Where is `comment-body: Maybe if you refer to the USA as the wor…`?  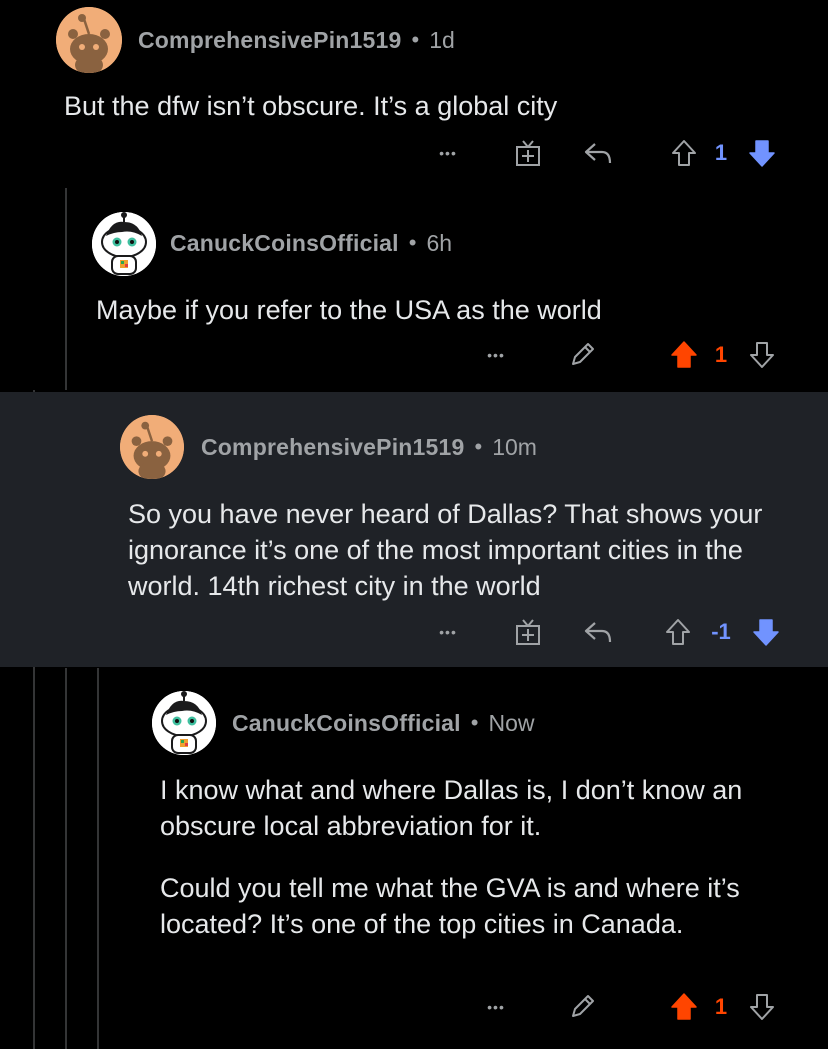 comment-body: Maybe if you refer to the USA as the wor… is located at coordinates (451, 310).